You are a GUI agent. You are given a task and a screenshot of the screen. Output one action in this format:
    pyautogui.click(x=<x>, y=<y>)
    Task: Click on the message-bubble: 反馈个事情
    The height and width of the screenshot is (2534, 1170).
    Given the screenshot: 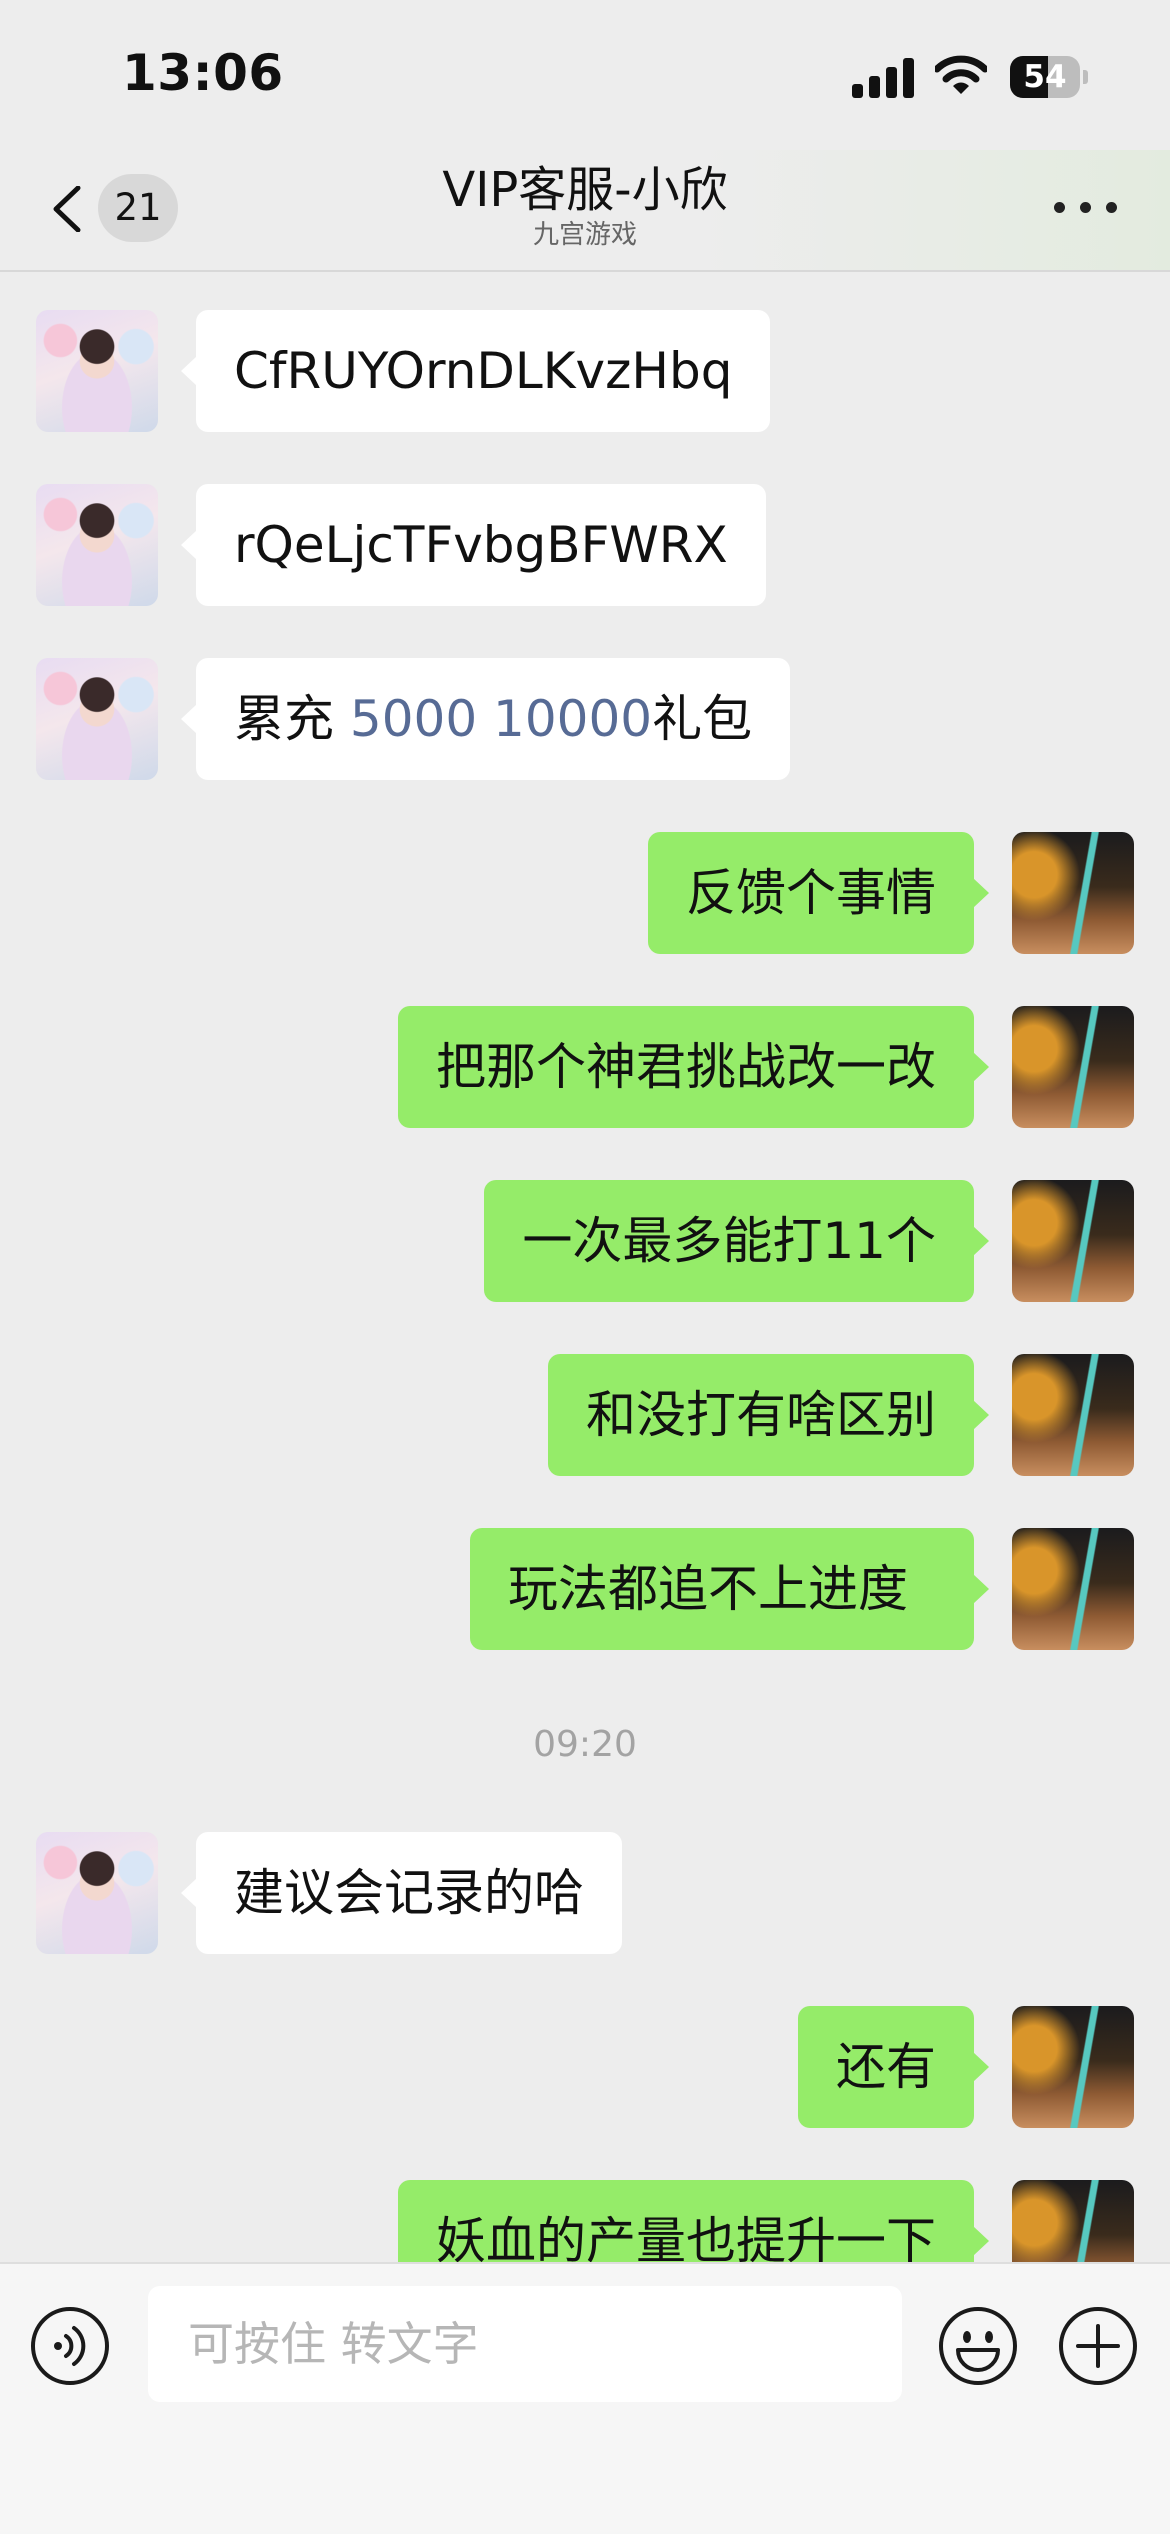 What is the action you would take?
    pyautogui.click(x=818, y=893)
    